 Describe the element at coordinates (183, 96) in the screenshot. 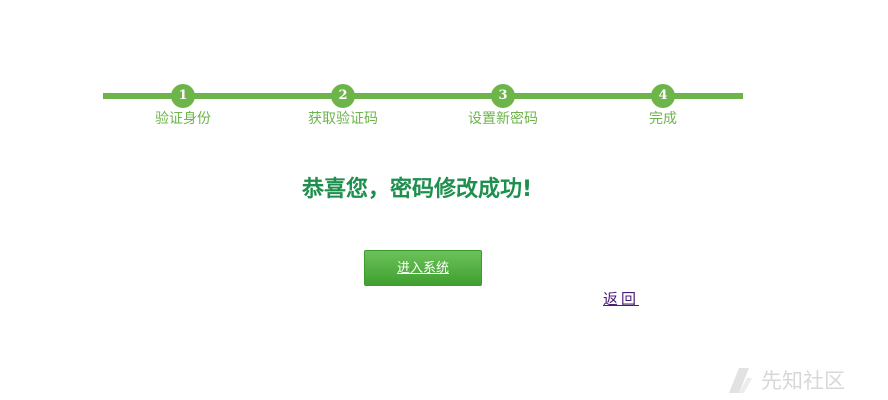

I see `step-number-badge: 1` at that location.